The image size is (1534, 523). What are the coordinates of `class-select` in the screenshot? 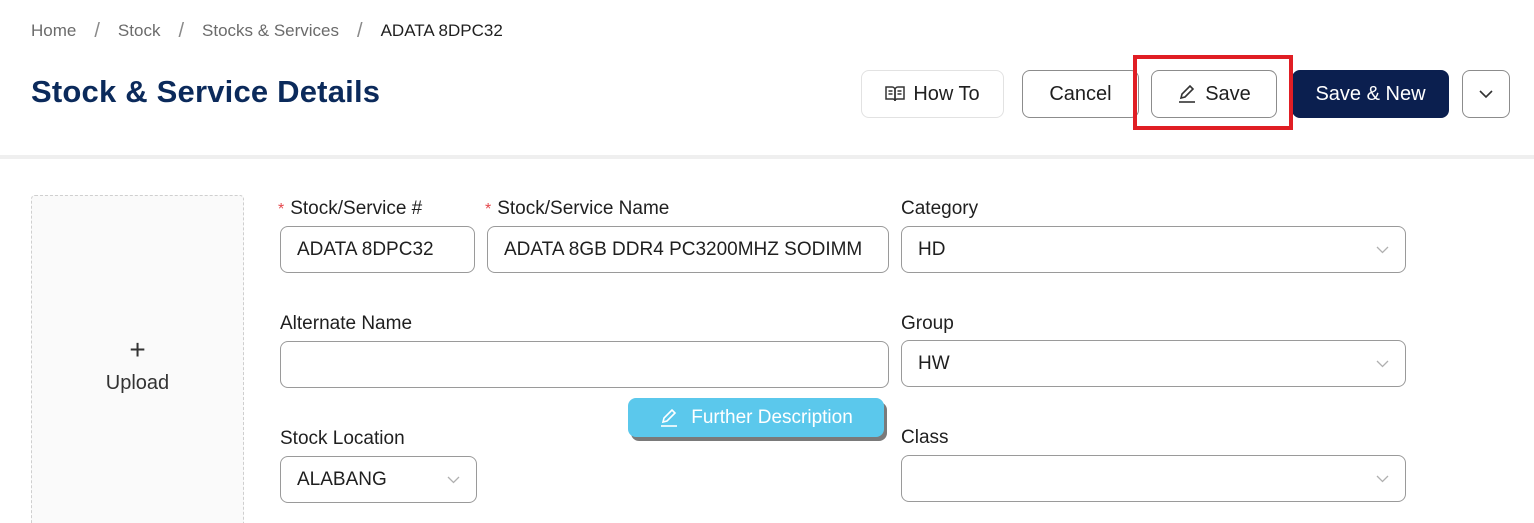 It's located at (1153, 478).